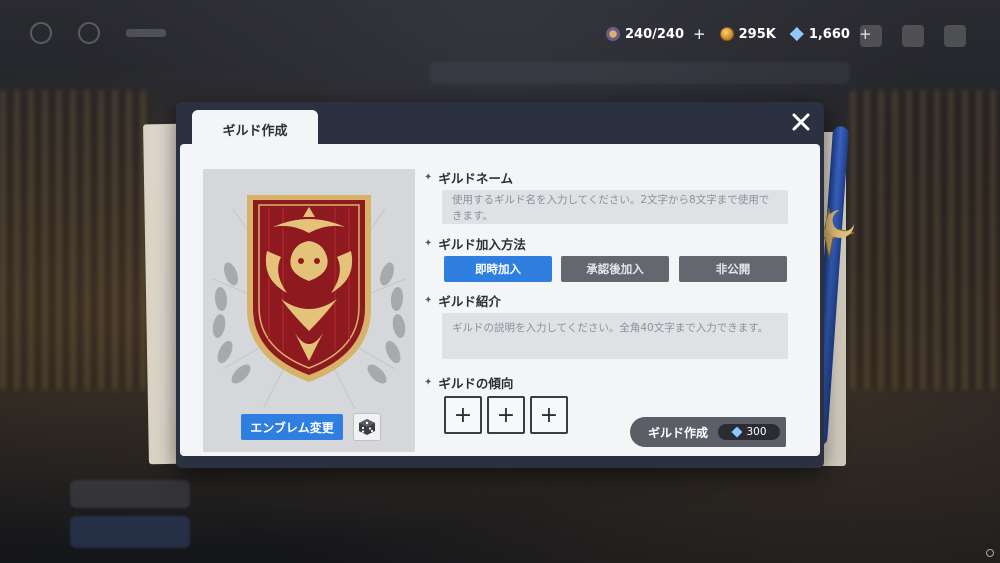  Describe the element at coordinates (871, 36) in the screenshot. I see `menu-icon` at that location.